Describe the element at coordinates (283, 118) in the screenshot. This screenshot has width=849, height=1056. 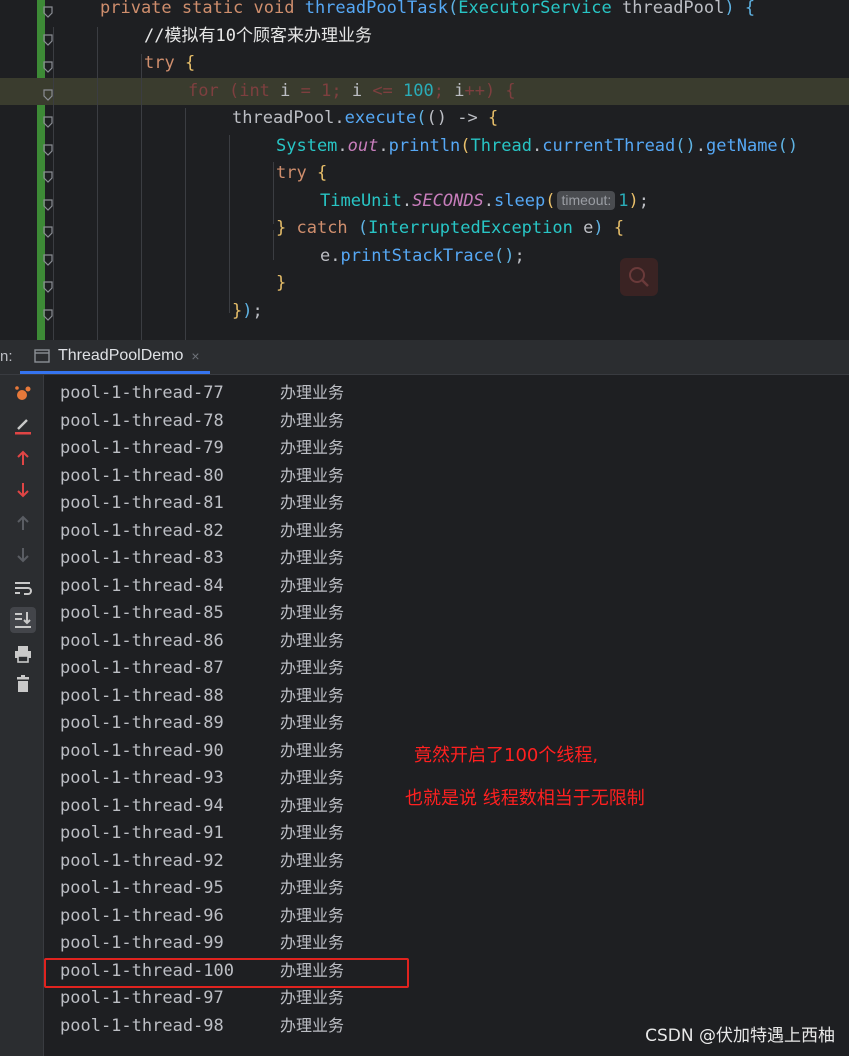
I see `code-token: threadPool` at that location.